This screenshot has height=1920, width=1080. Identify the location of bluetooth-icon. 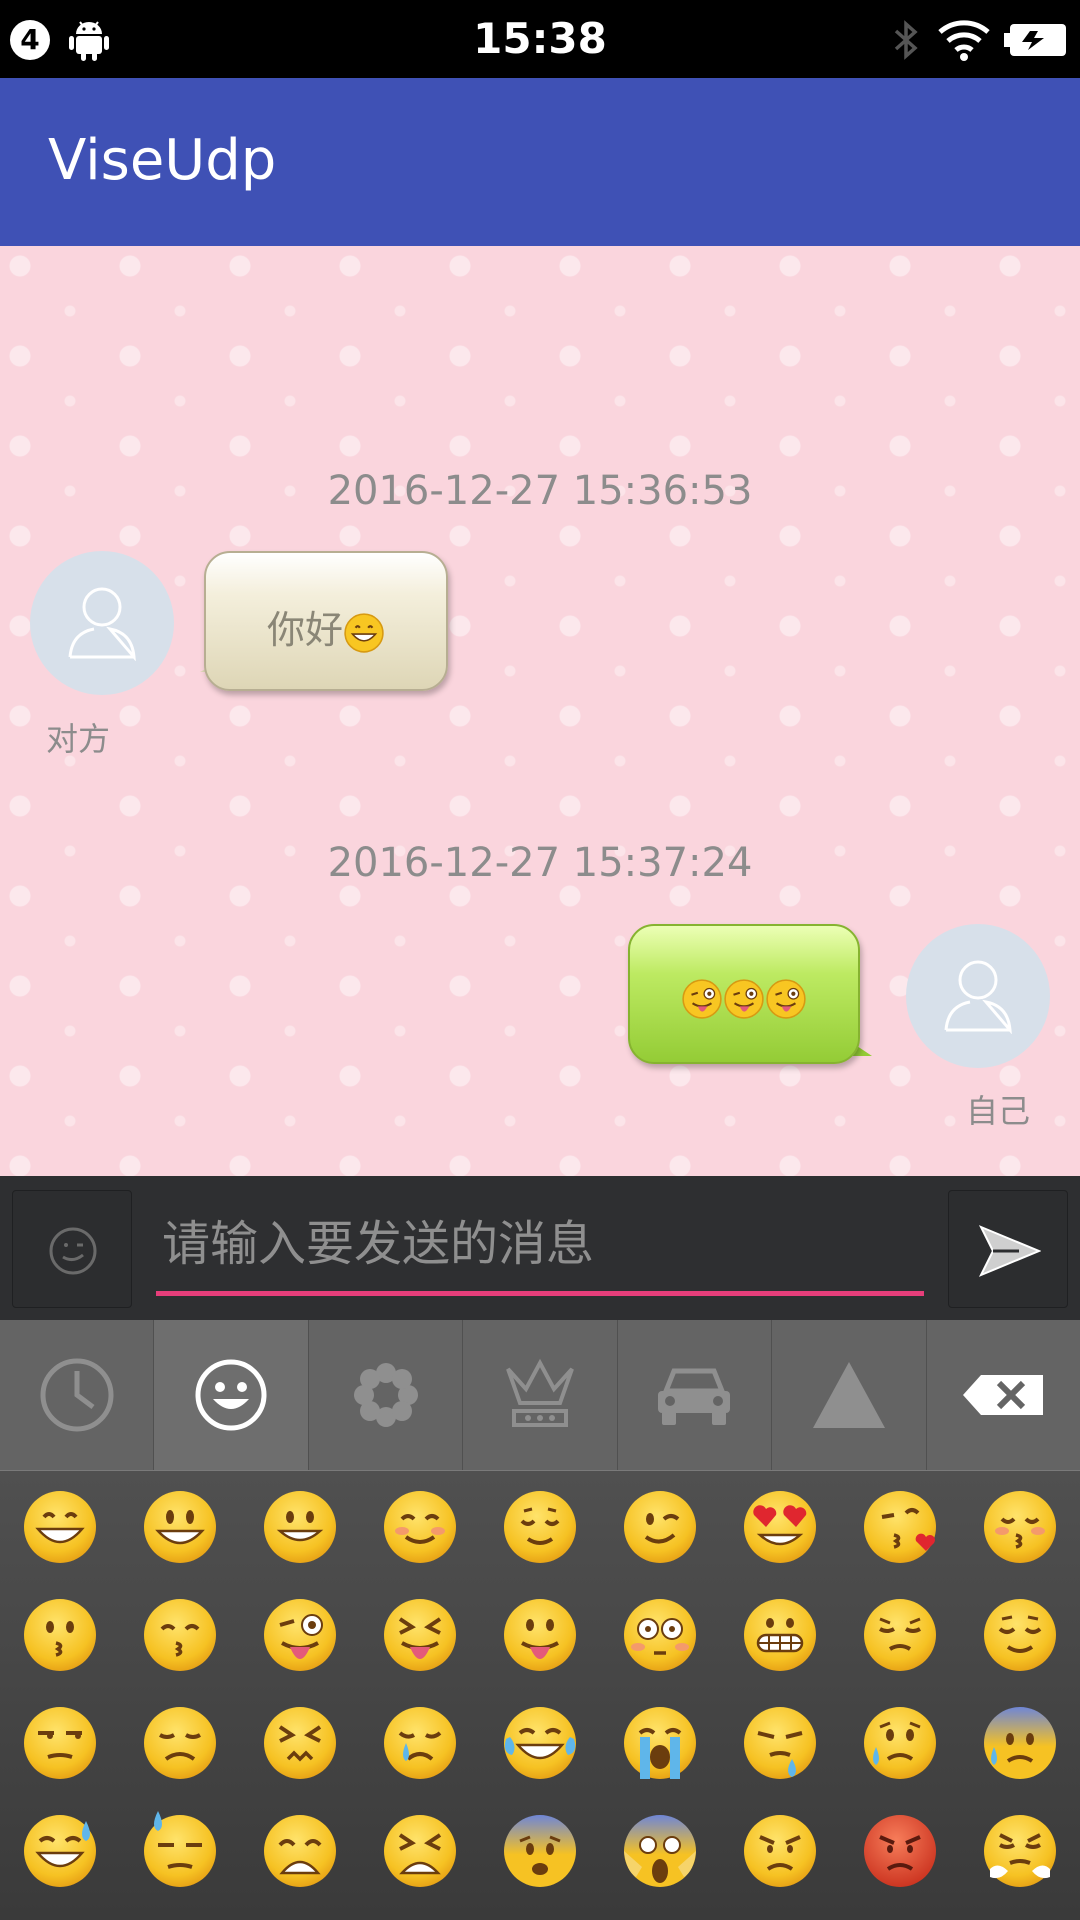
(906, 40).